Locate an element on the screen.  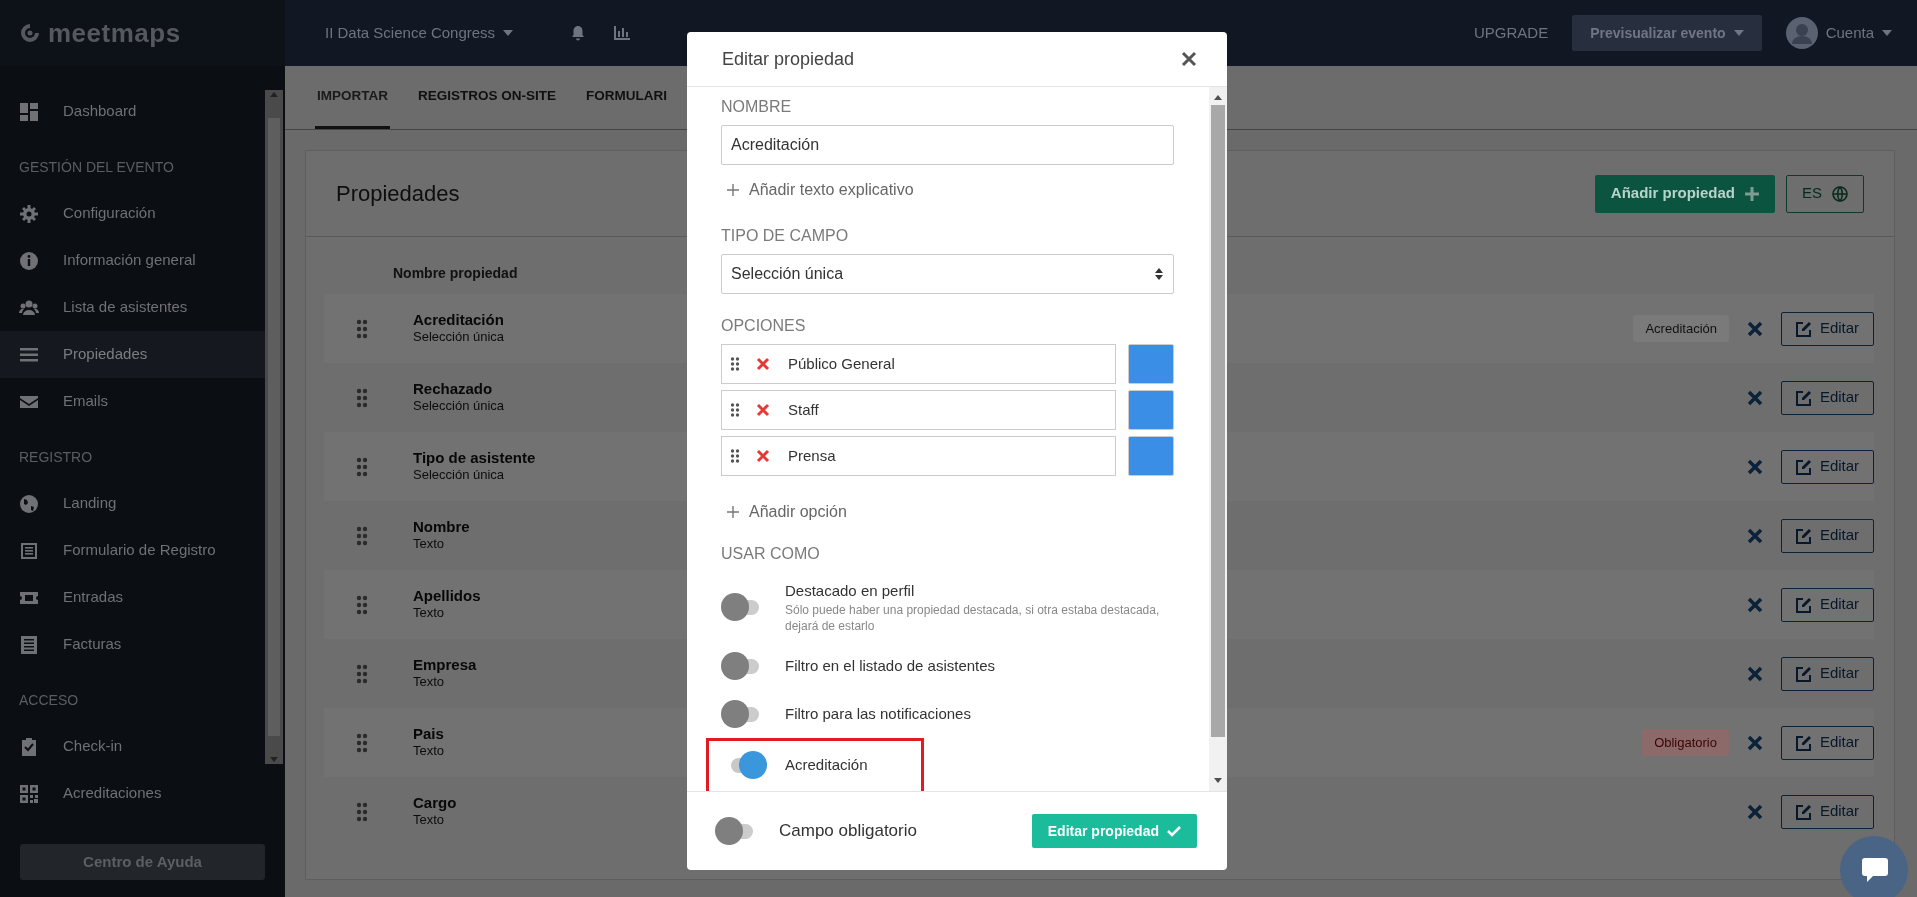
qr-code-icon is located at coordinates (29, 793).